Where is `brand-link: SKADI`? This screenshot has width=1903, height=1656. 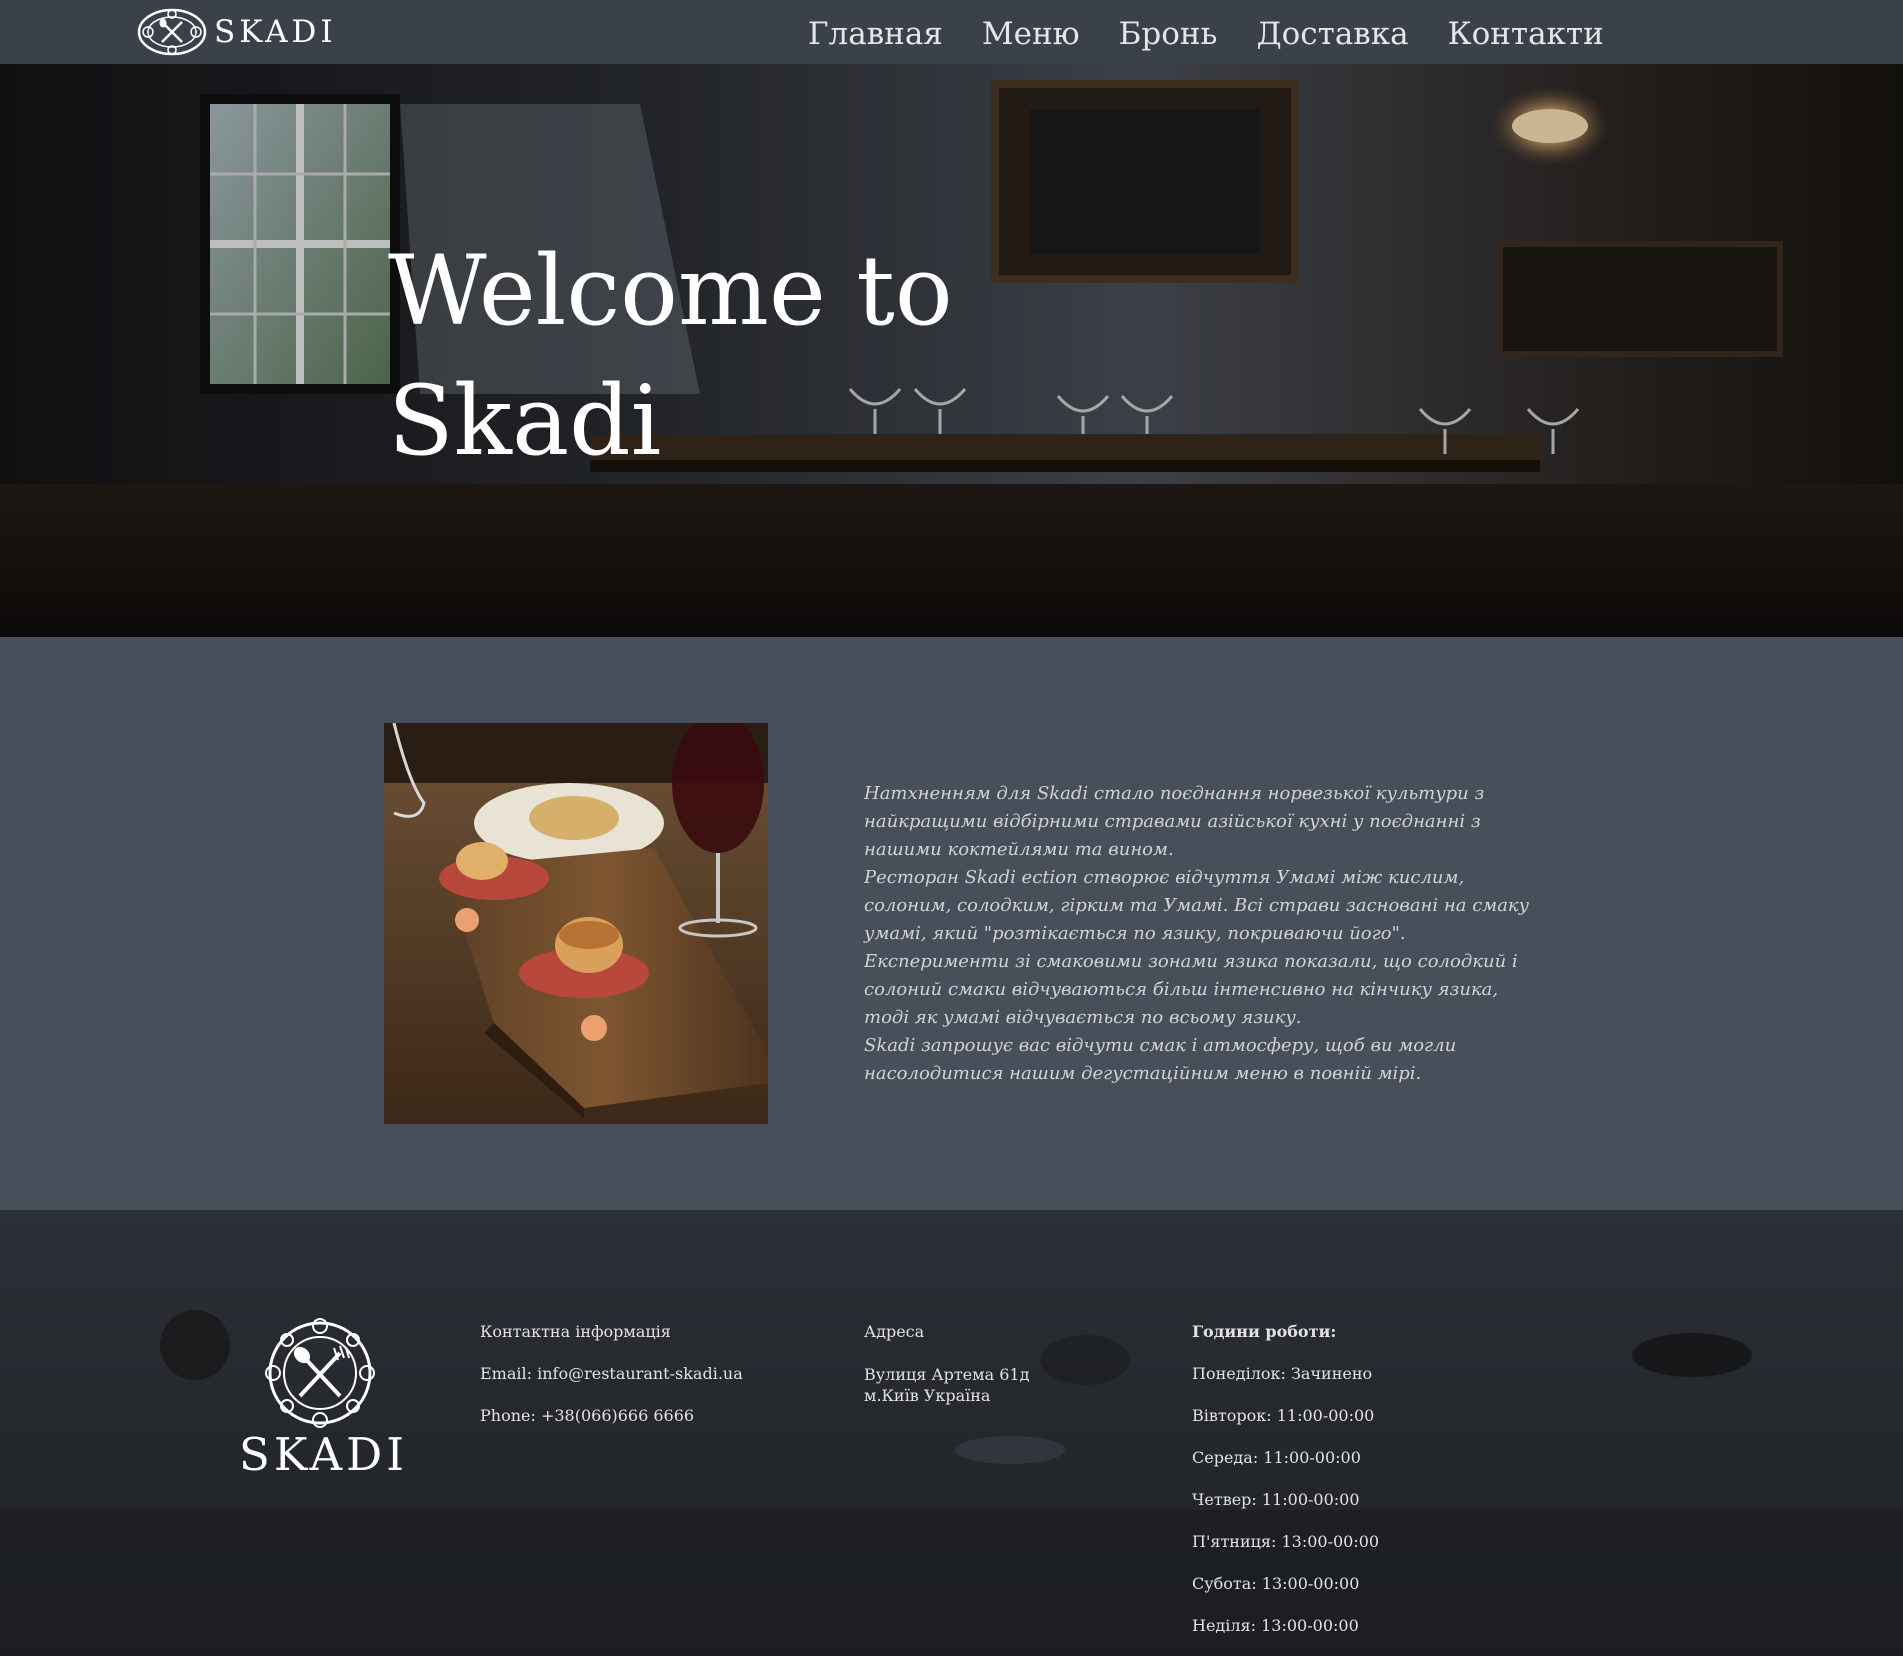
brand-link: SKADI is located at coordinates (236, 32).